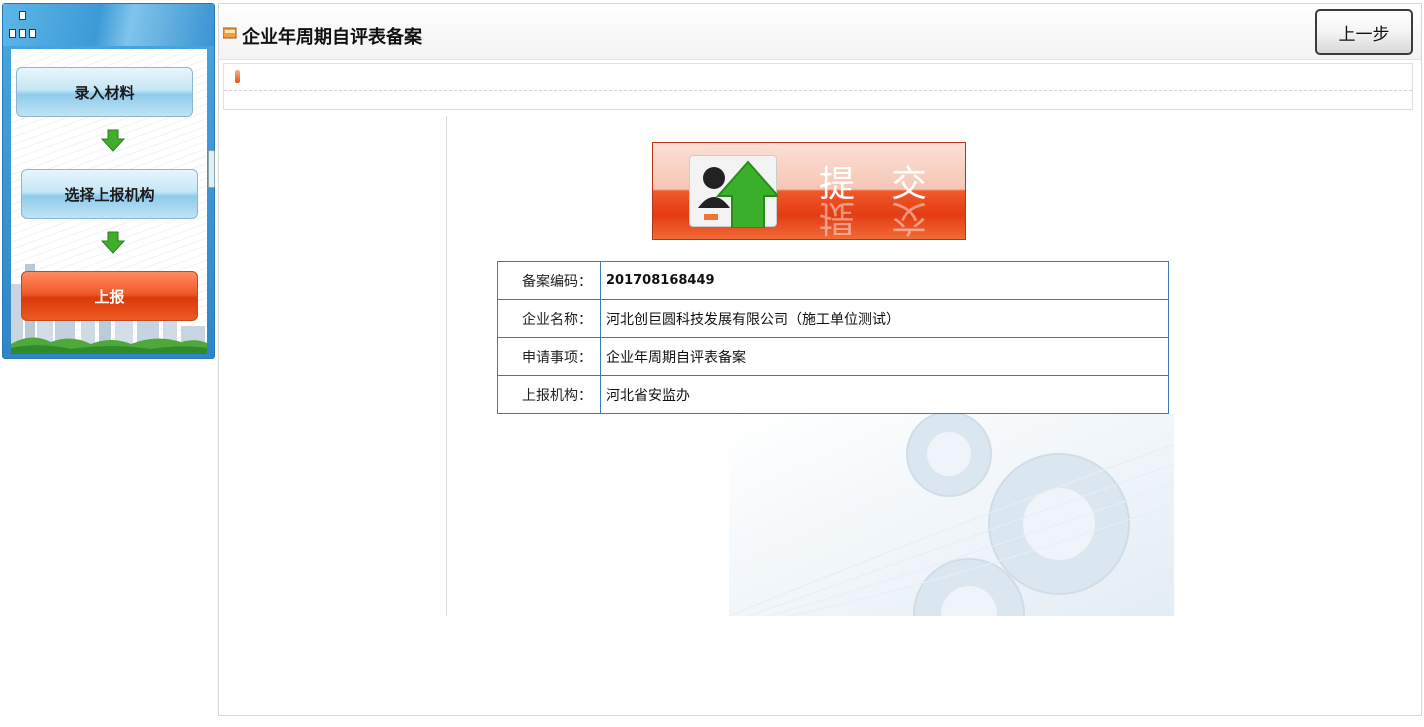 This screenshot has height=727, width=1424. What do you see at coordinates (951, 515) in the screenshot?
I see `gears-background-image` at bounding box center [951, 515].